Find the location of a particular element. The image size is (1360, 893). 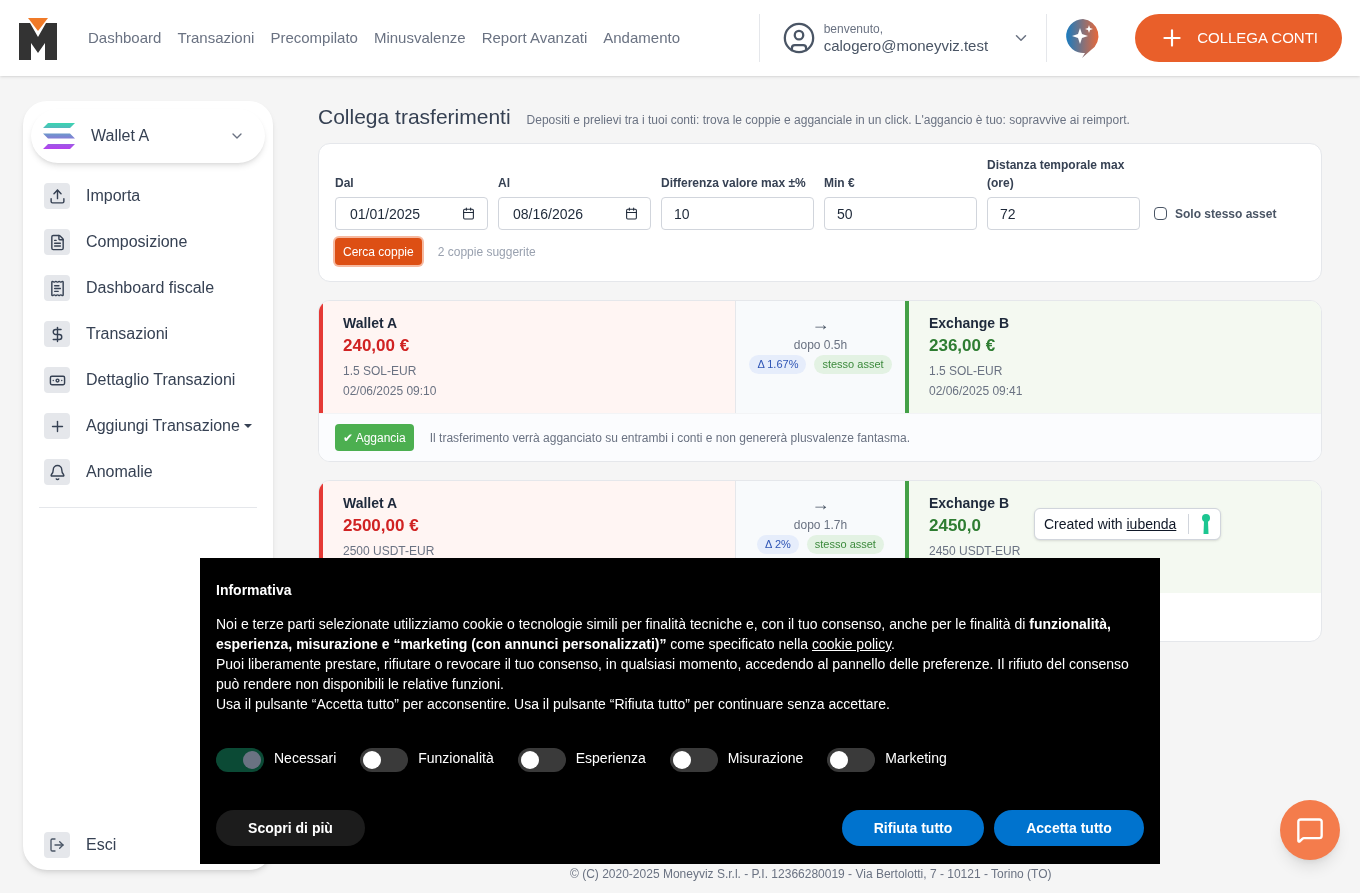

document-icon is located at coordinates (57, 242).